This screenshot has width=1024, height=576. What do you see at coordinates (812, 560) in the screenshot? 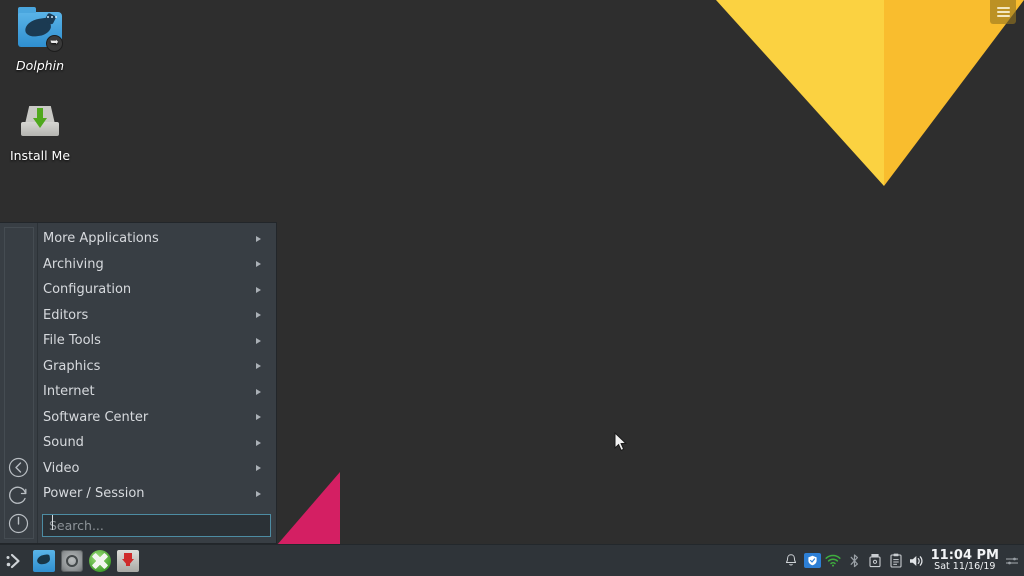
I see `update-shield-icon` at bounding box center [812, 560].